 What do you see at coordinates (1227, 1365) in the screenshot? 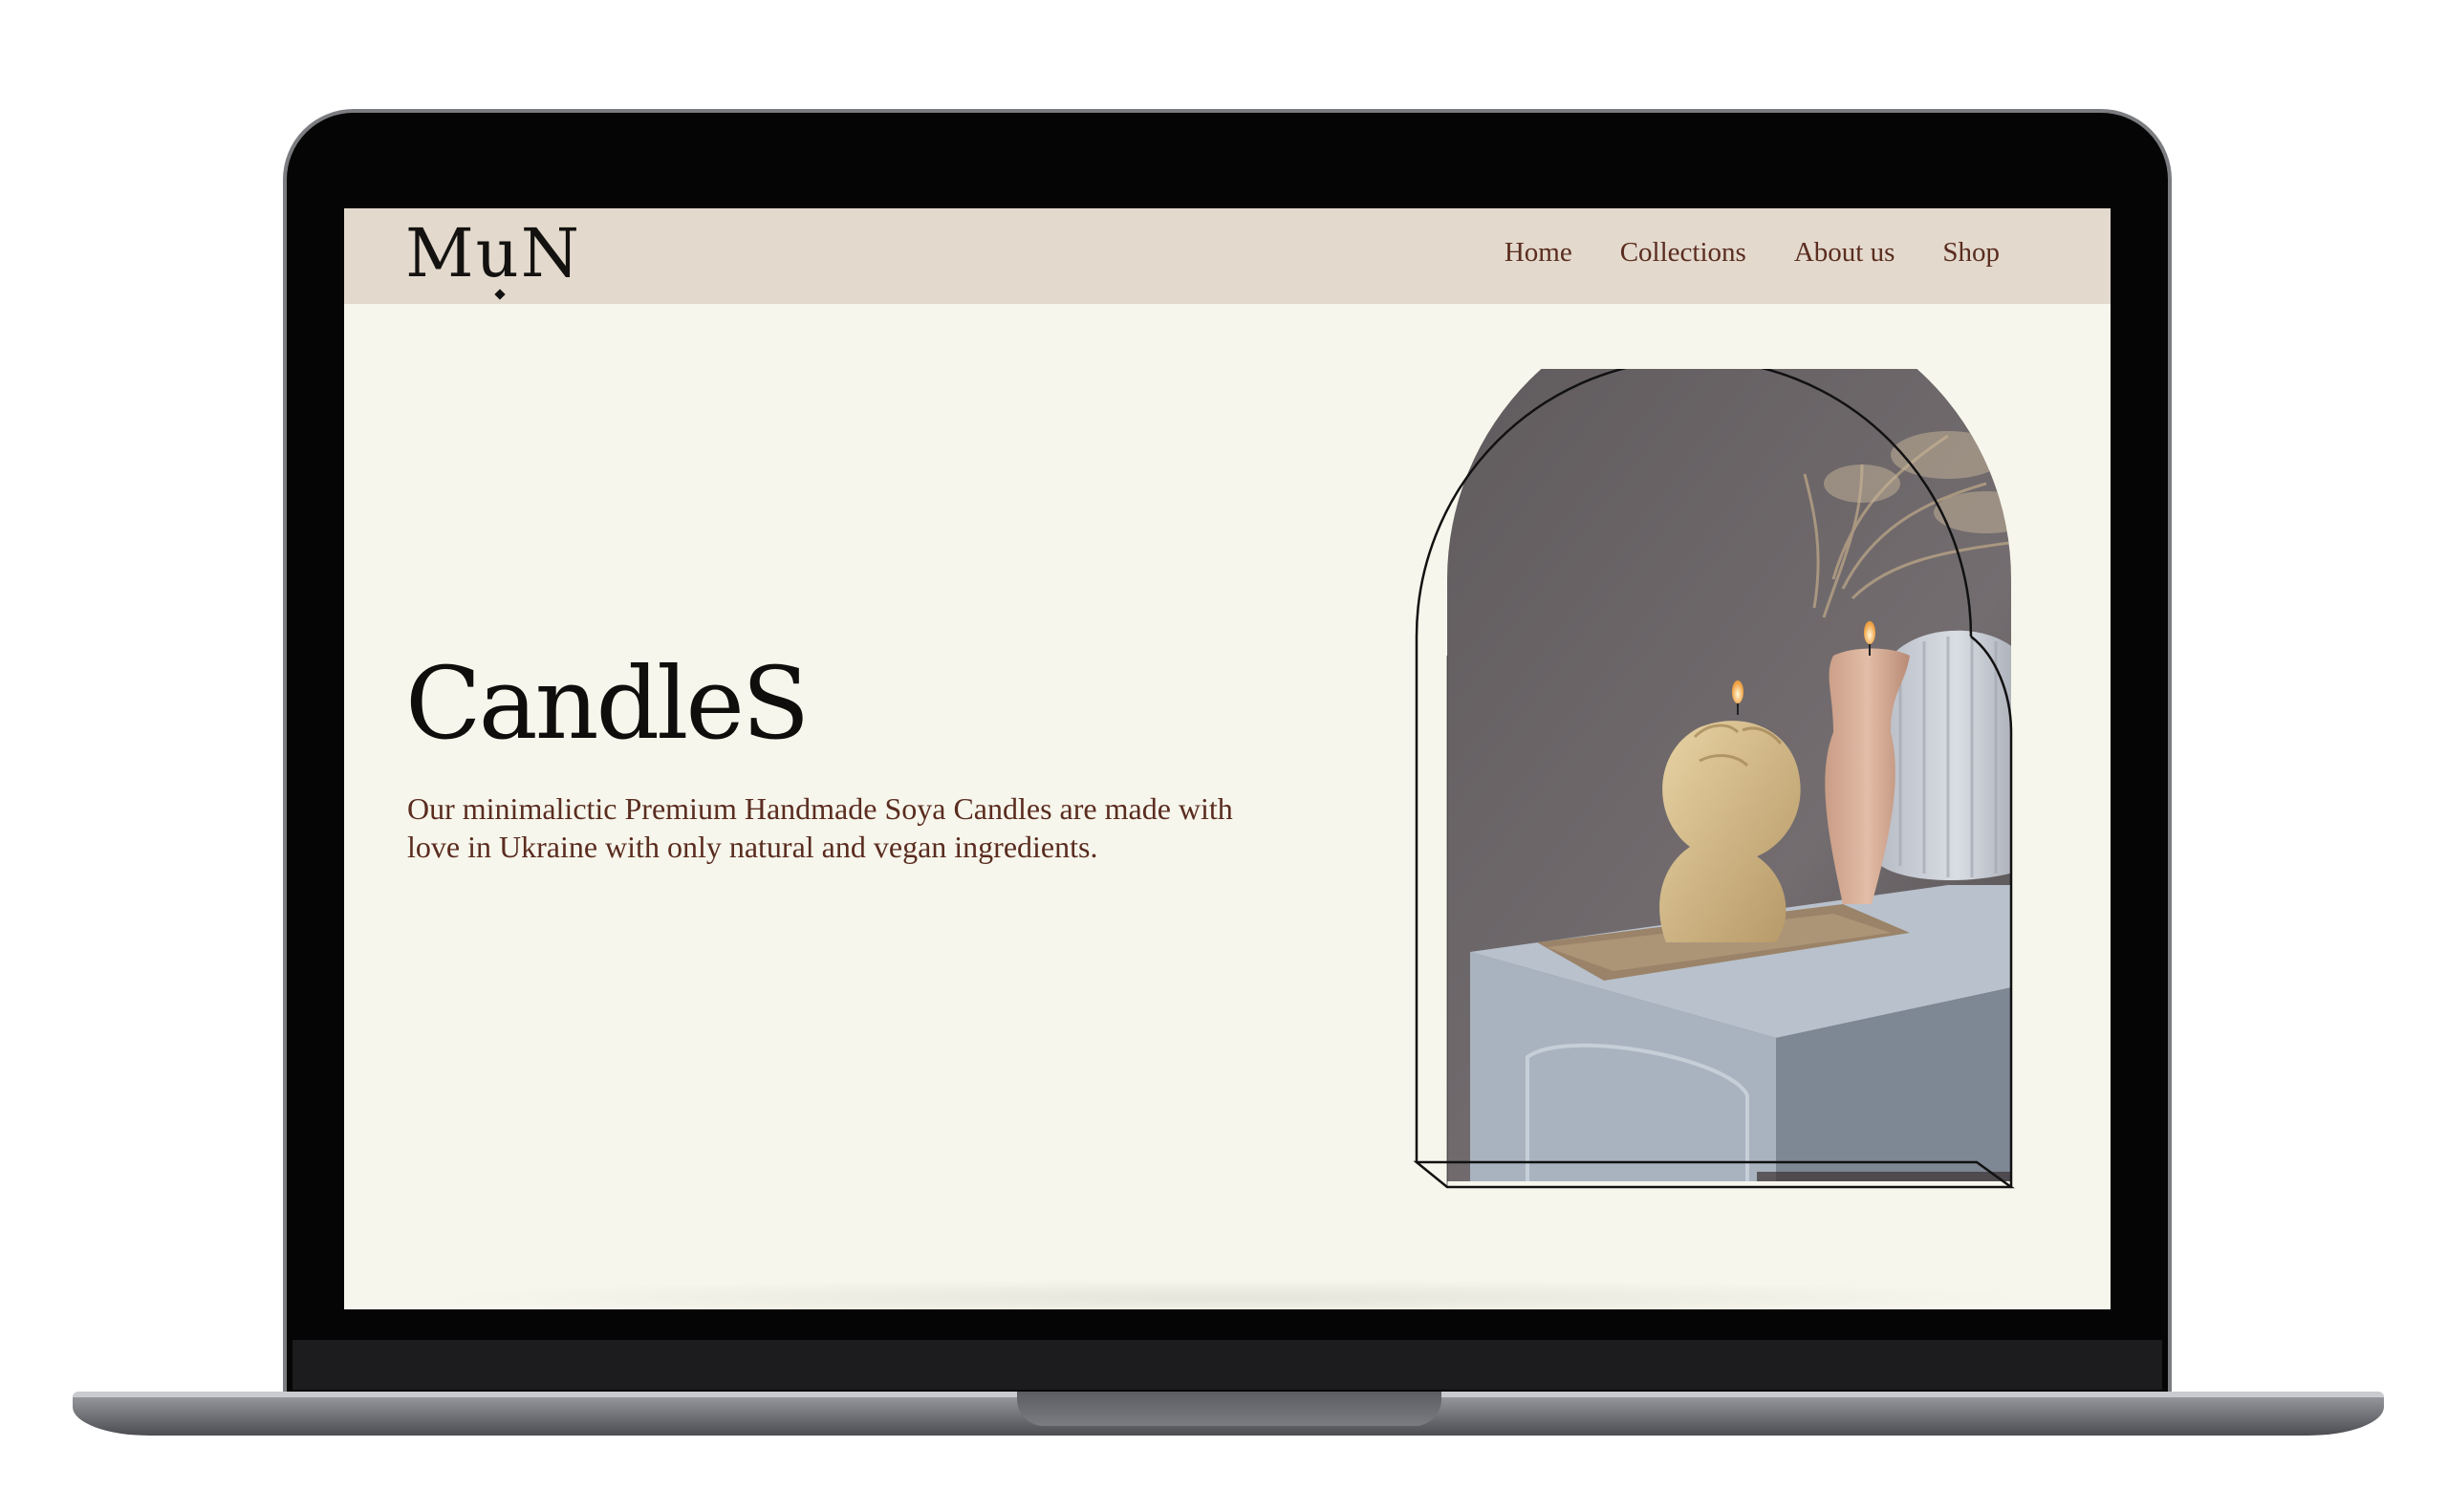
I see `laptop-bezel-bottom` at bounding box center [1227, 1365].